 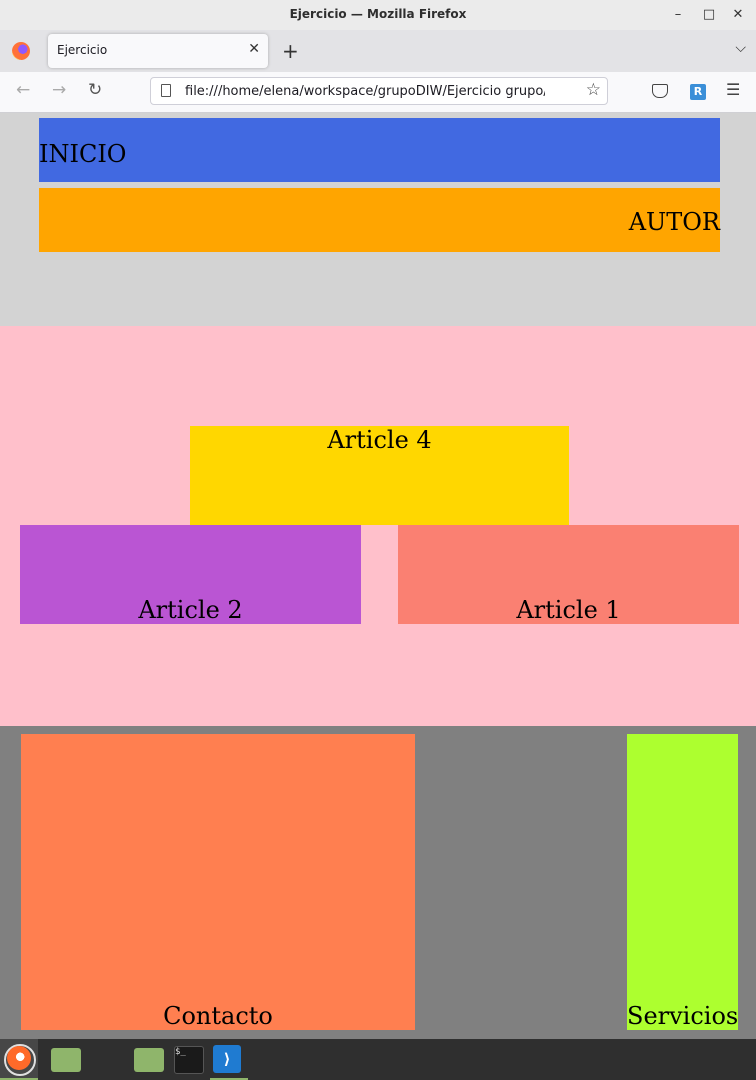 What do you see at coordinates (678, 15) in the screenshot?
I see `minimize-button: –` at bounding box center [678, 15].